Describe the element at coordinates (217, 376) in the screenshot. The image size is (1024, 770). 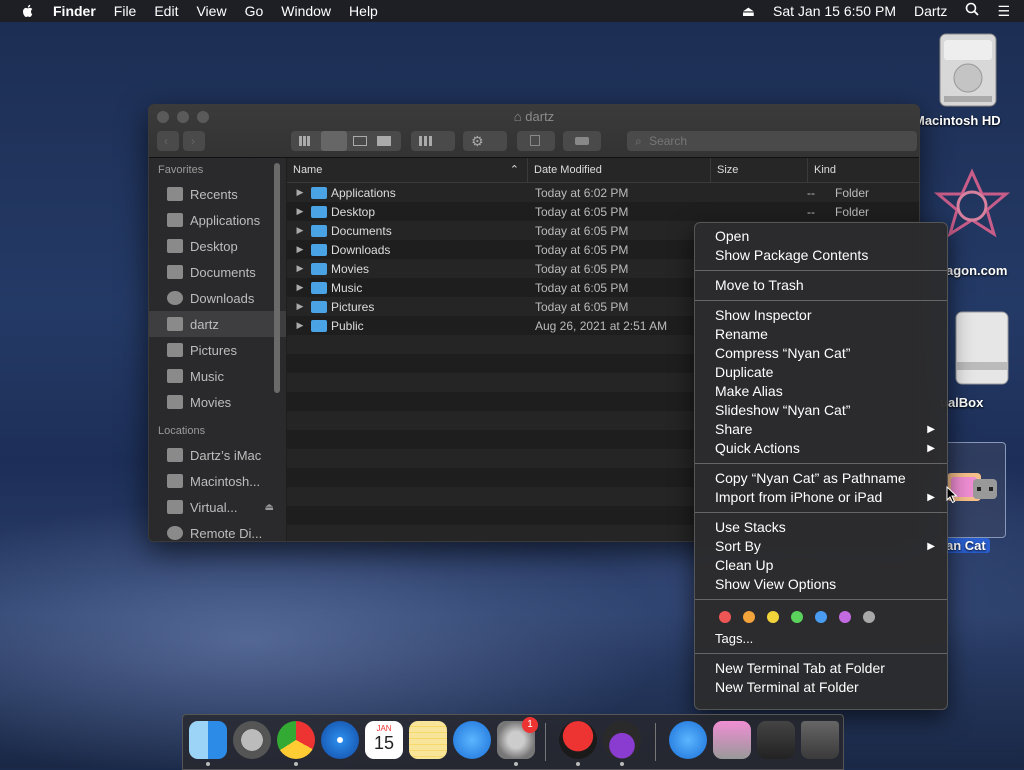
I see `sidebar-item-music: Music` at that location.